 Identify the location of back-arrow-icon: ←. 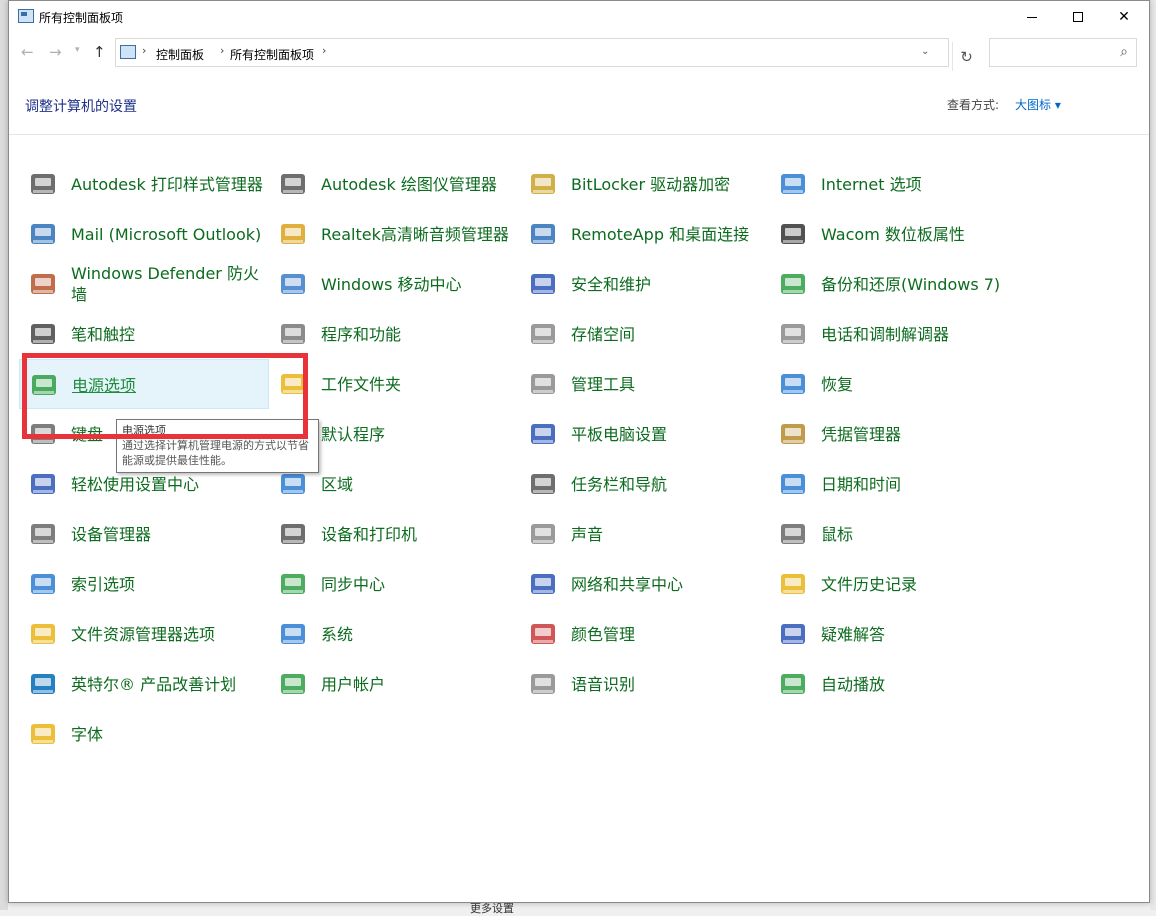
(27, 52).